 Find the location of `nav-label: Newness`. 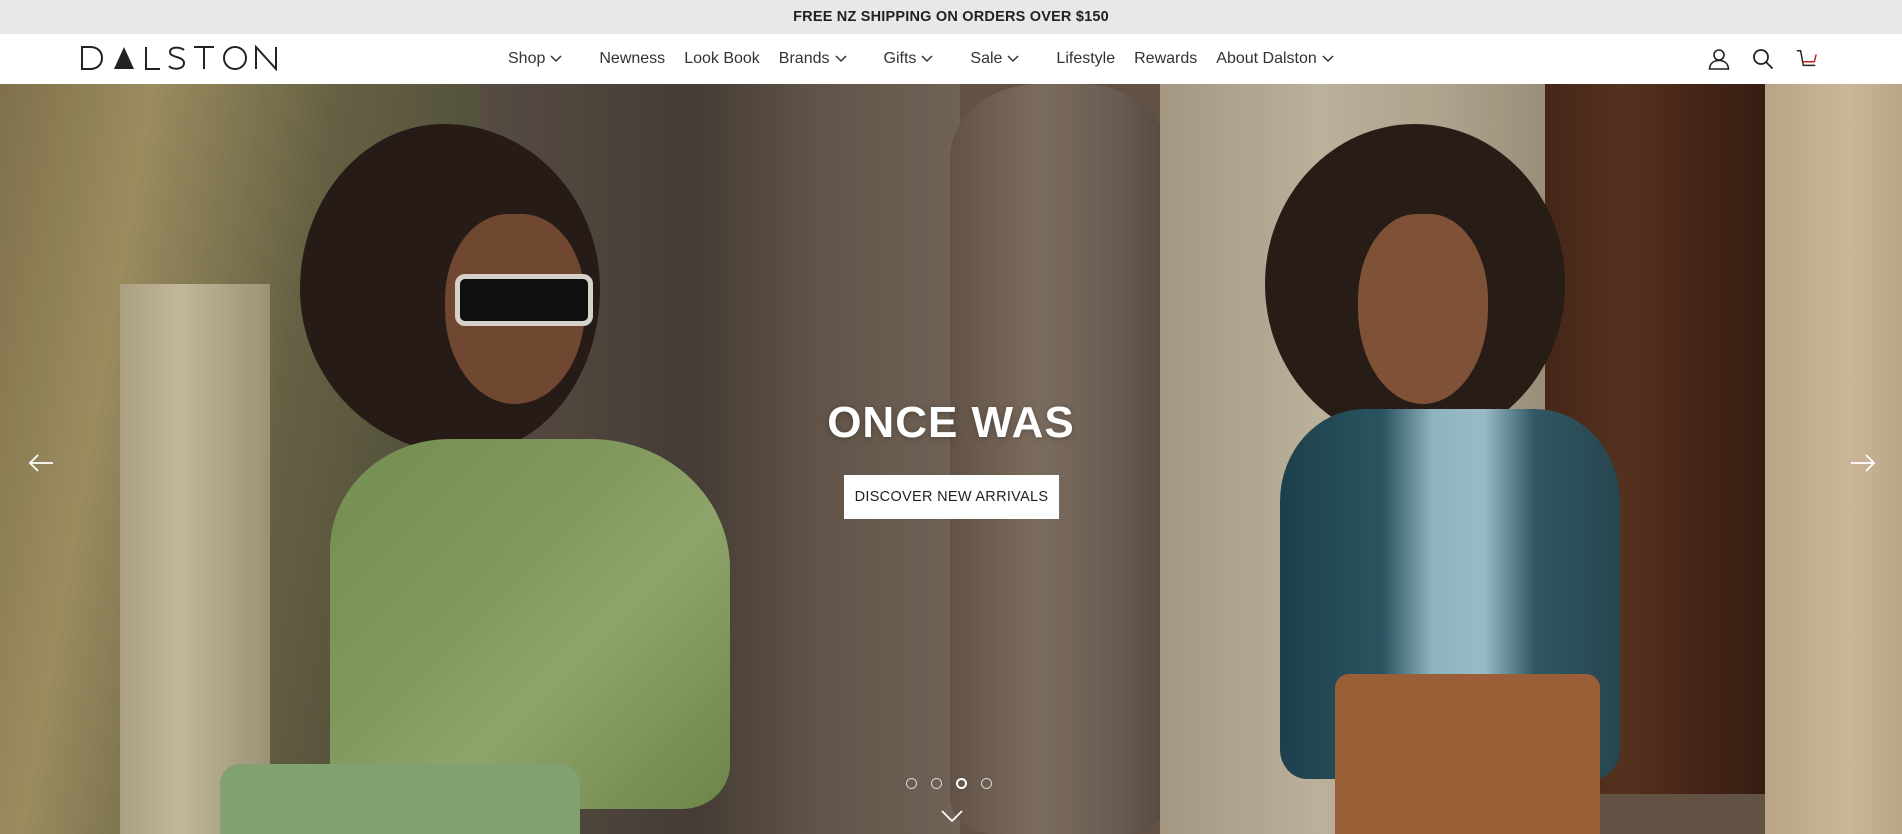

nav-label: Newness is located at coordinates (632, 58).